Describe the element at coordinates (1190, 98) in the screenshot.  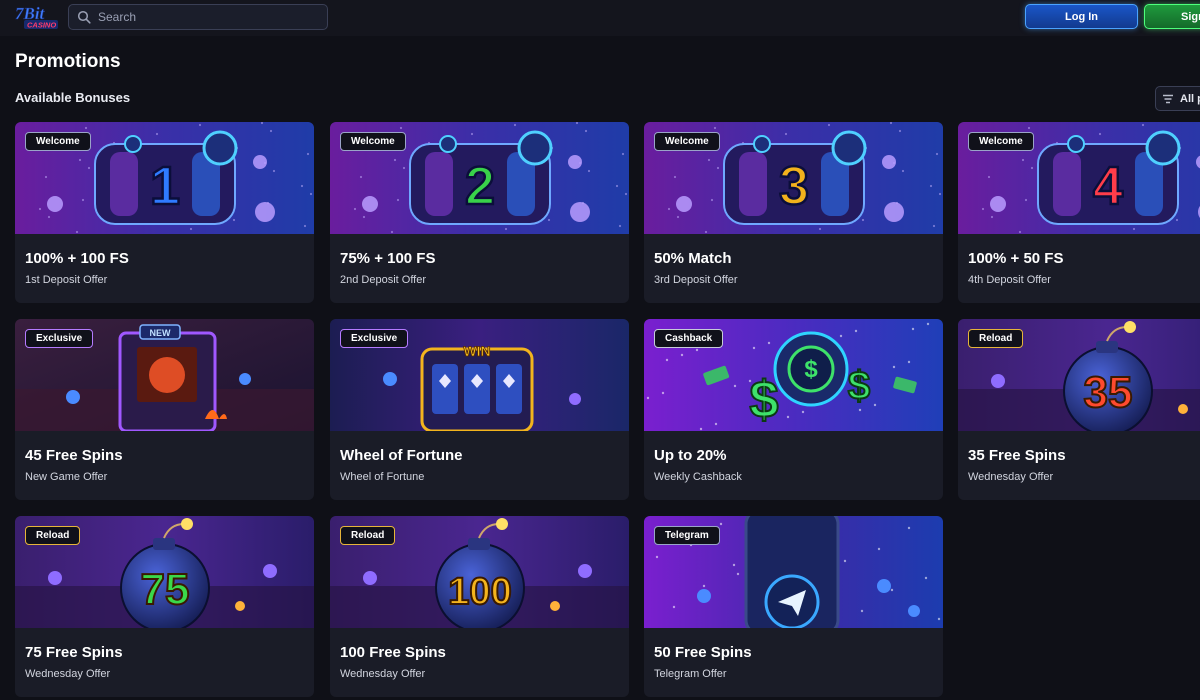
I see `filter-label: All promotions` at that location.